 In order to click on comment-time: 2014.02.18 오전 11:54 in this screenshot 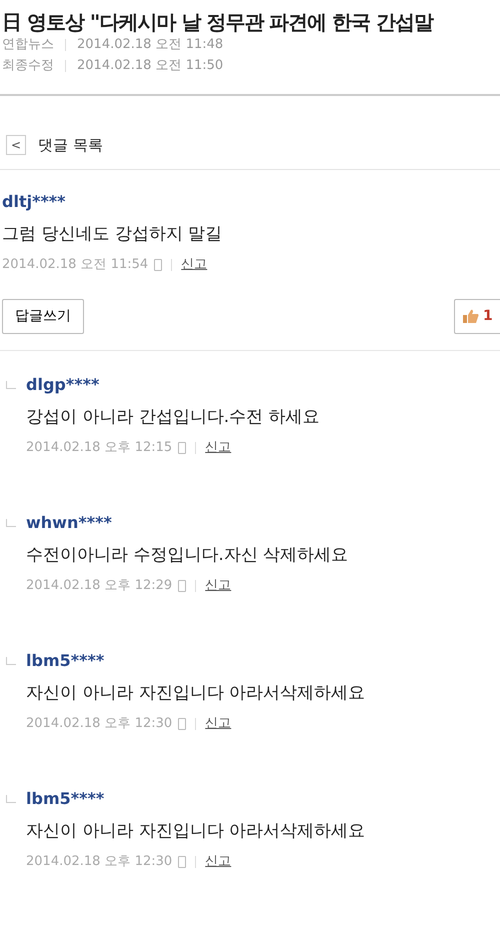, I will do `click(75, 265)`.